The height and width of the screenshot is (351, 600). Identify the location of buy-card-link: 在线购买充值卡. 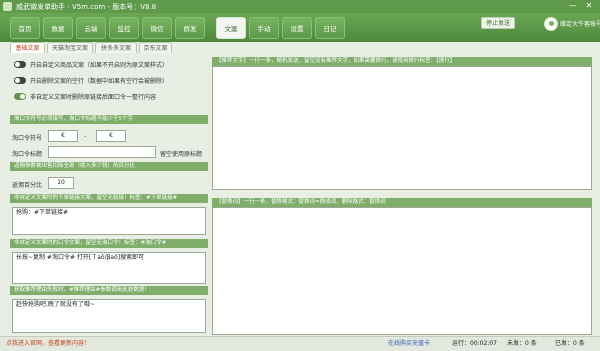
(409, 343).